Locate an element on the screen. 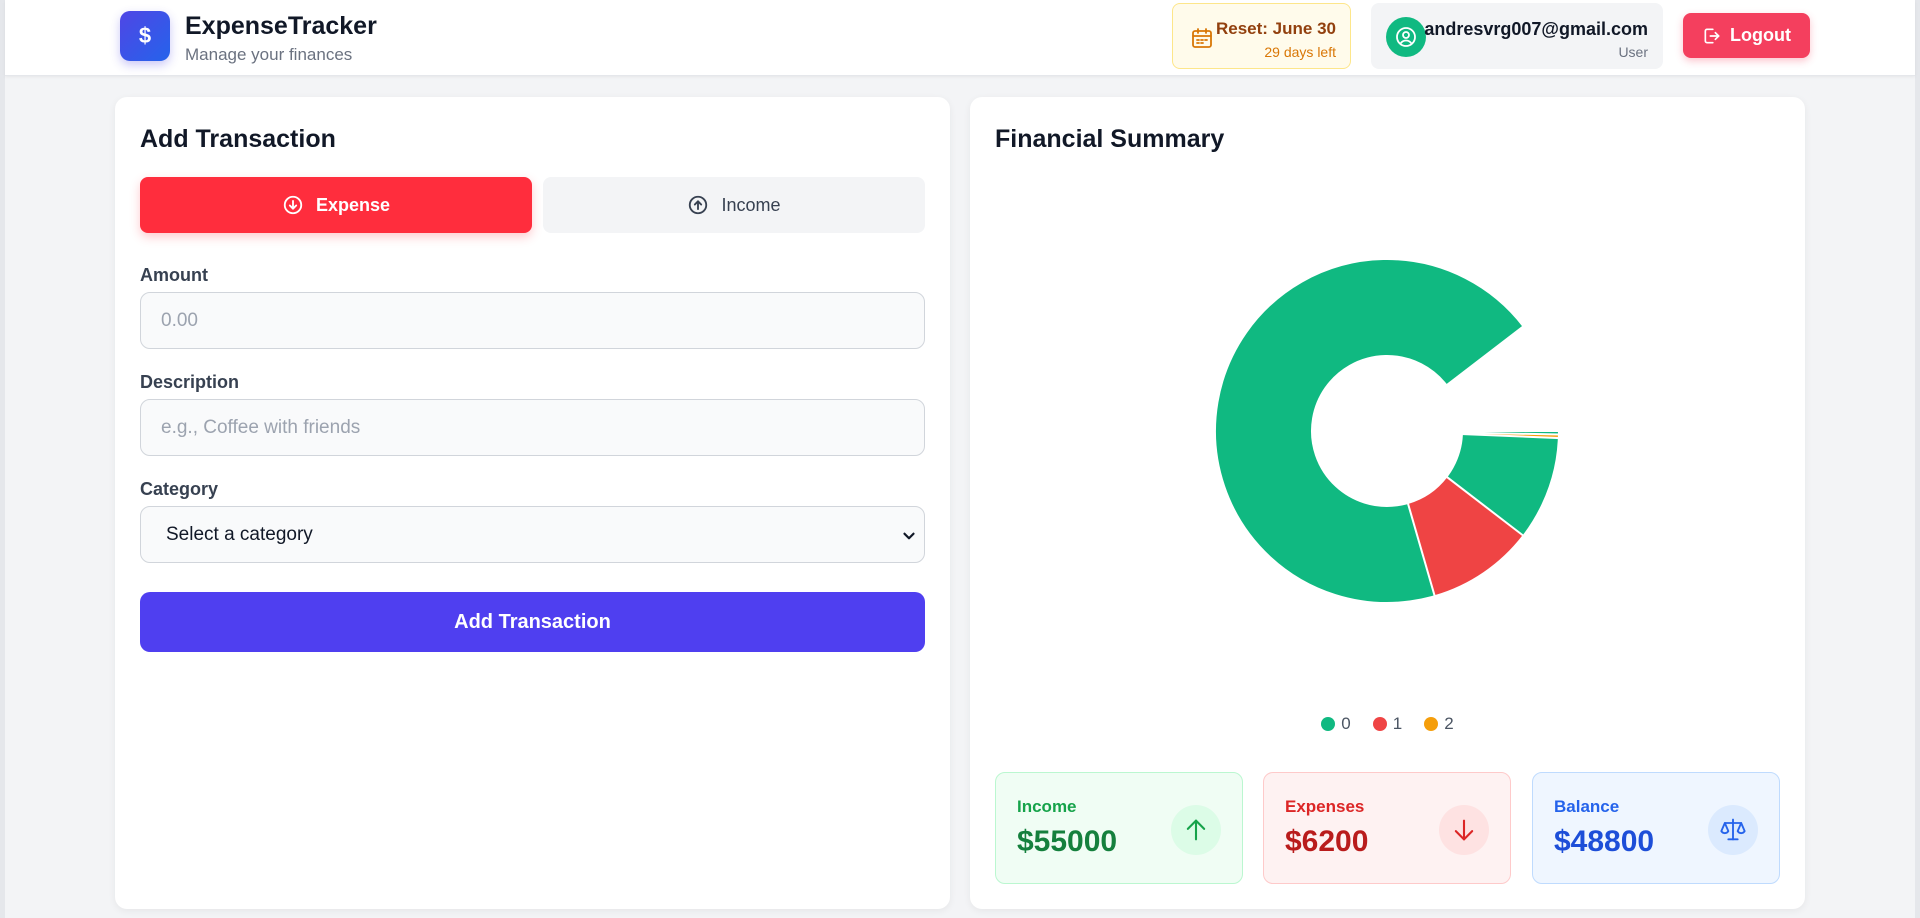 Image resolution: width=1920 pixels, height=918 pixels. window-frame-left is located at coordinates (2, 459).